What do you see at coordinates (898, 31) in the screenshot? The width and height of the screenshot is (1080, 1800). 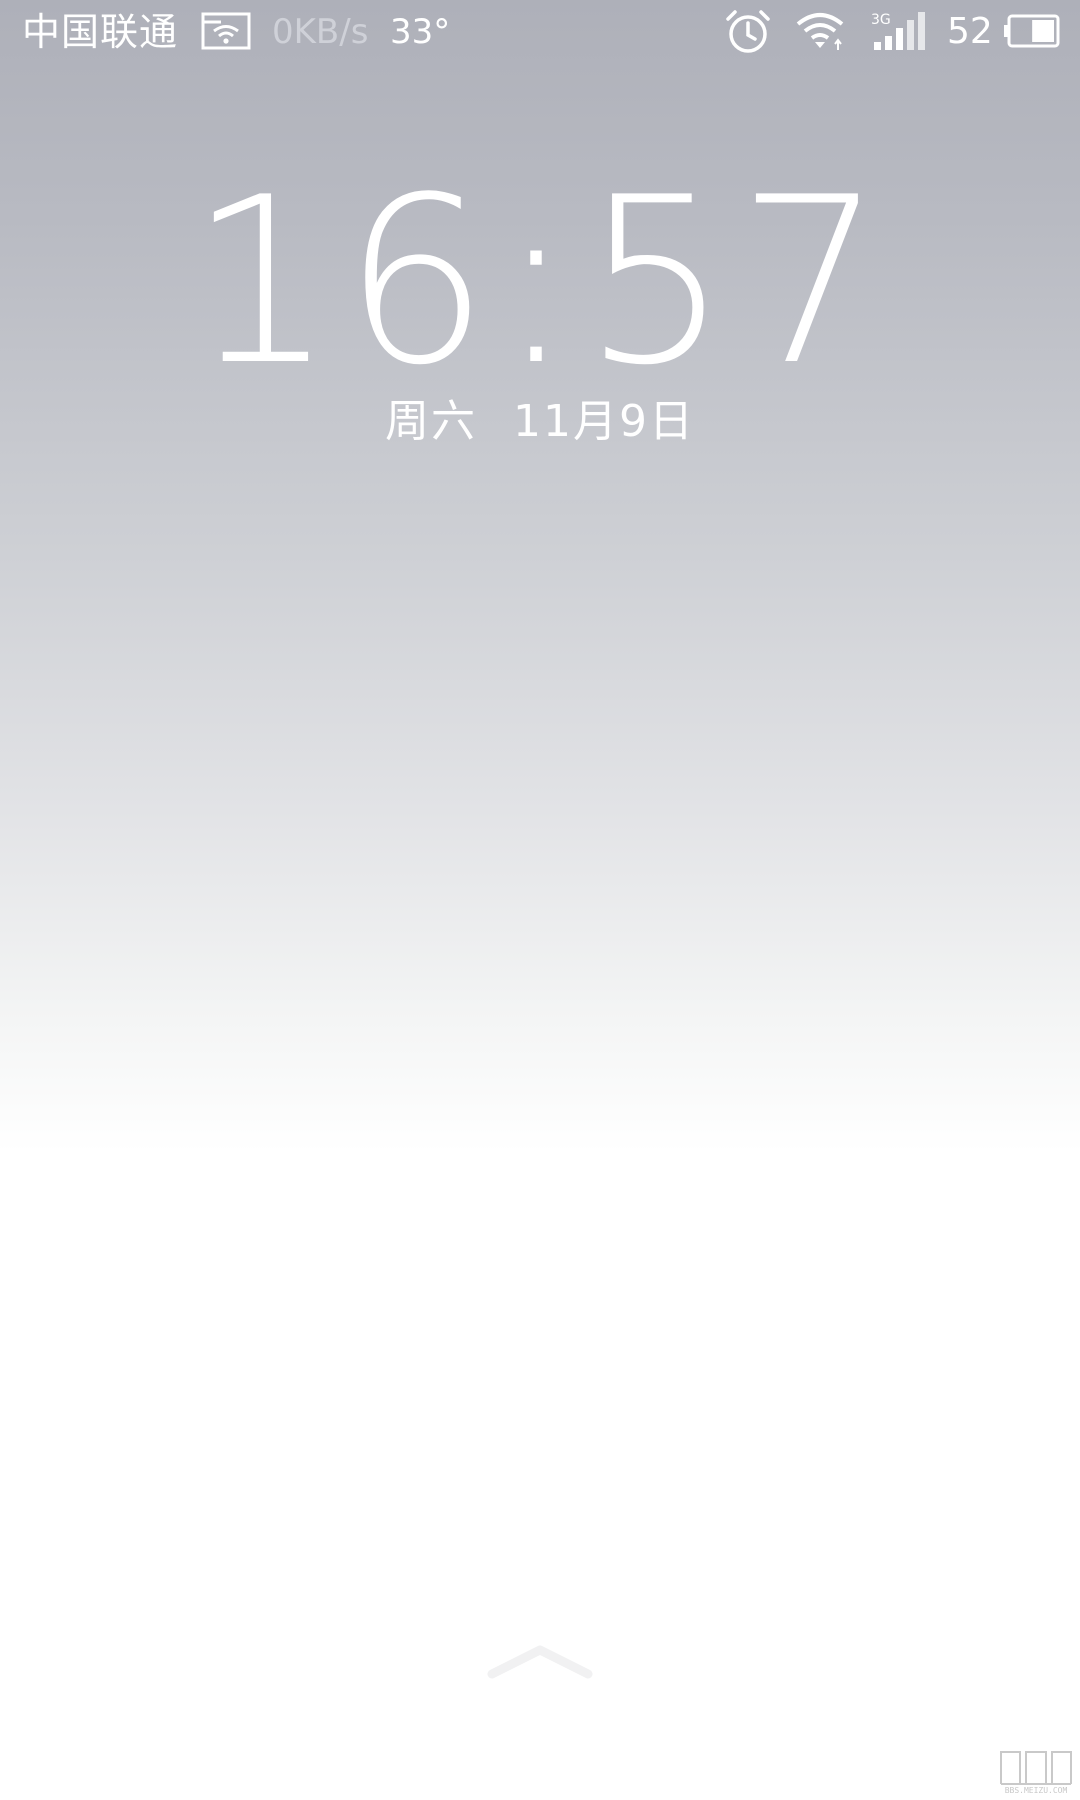 I see `signal-icon: 3G` at bounding box center [898, 31].